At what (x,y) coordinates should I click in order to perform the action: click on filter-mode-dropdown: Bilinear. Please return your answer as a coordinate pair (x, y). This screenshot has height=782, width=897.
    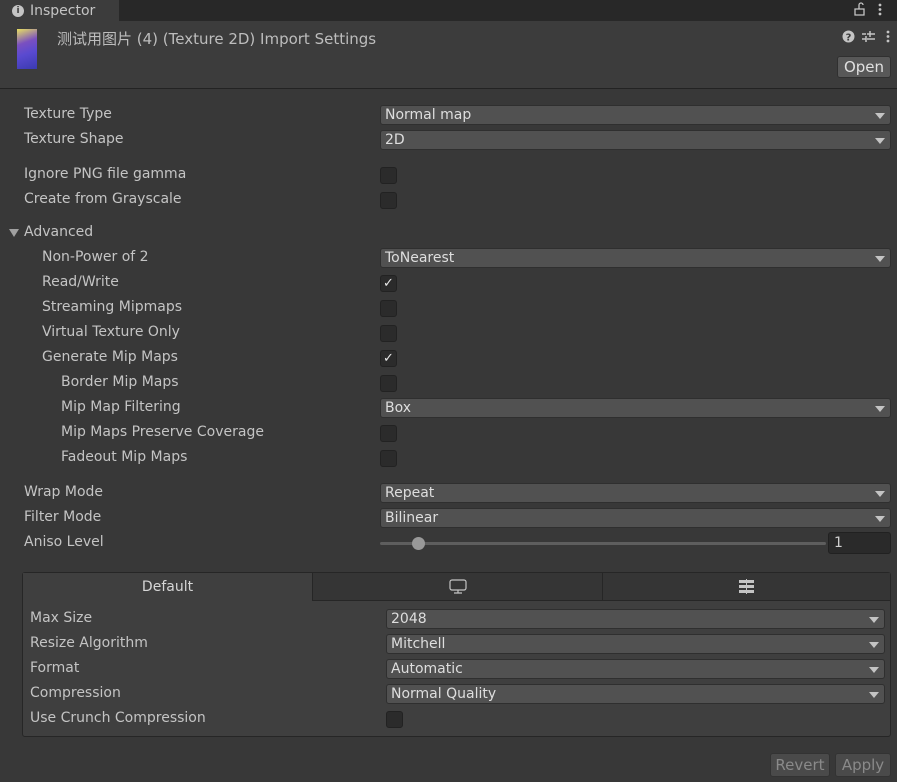
    Looking at the image, I should click on (635, 518).